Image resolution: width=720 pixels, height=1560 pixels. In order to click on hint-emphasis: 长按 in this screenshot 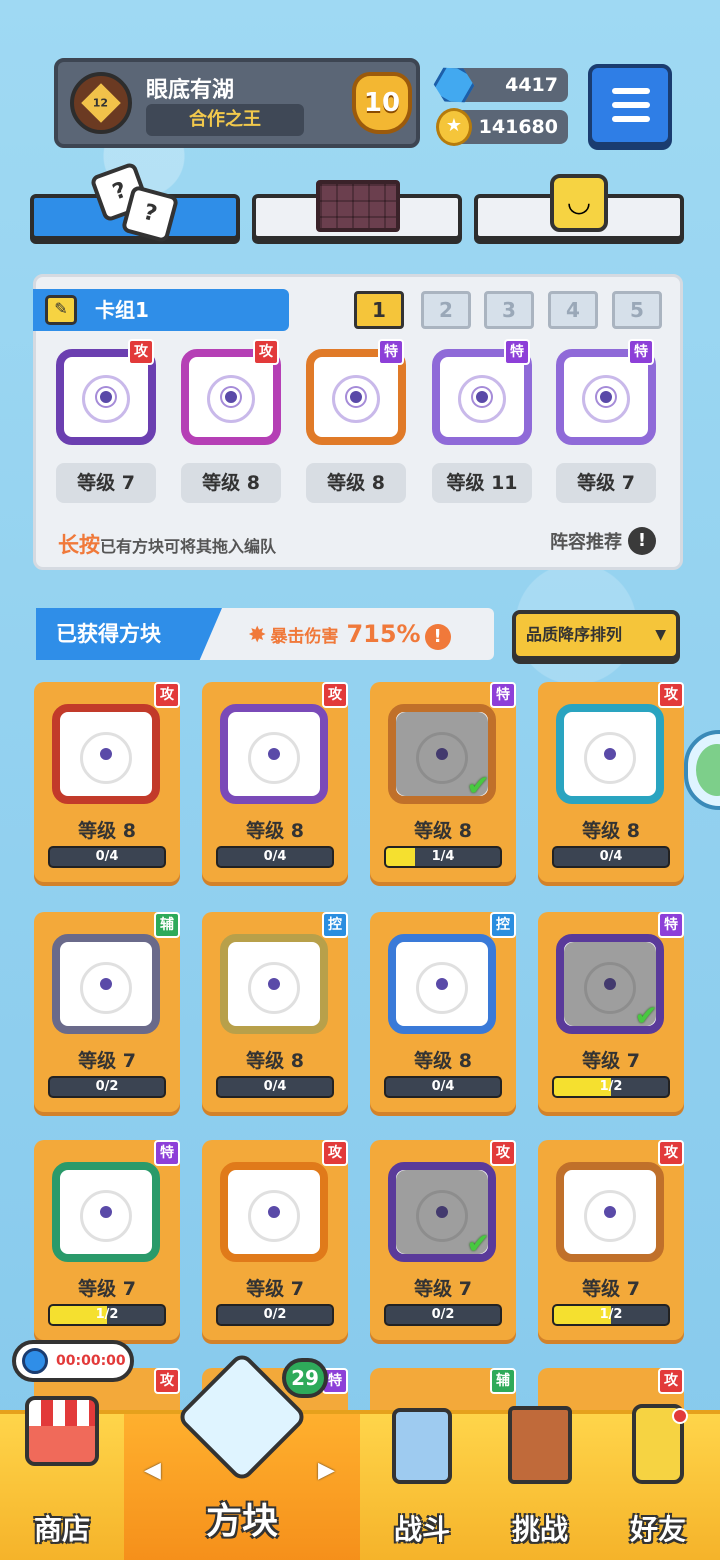, I will do `click(79, 545)`.